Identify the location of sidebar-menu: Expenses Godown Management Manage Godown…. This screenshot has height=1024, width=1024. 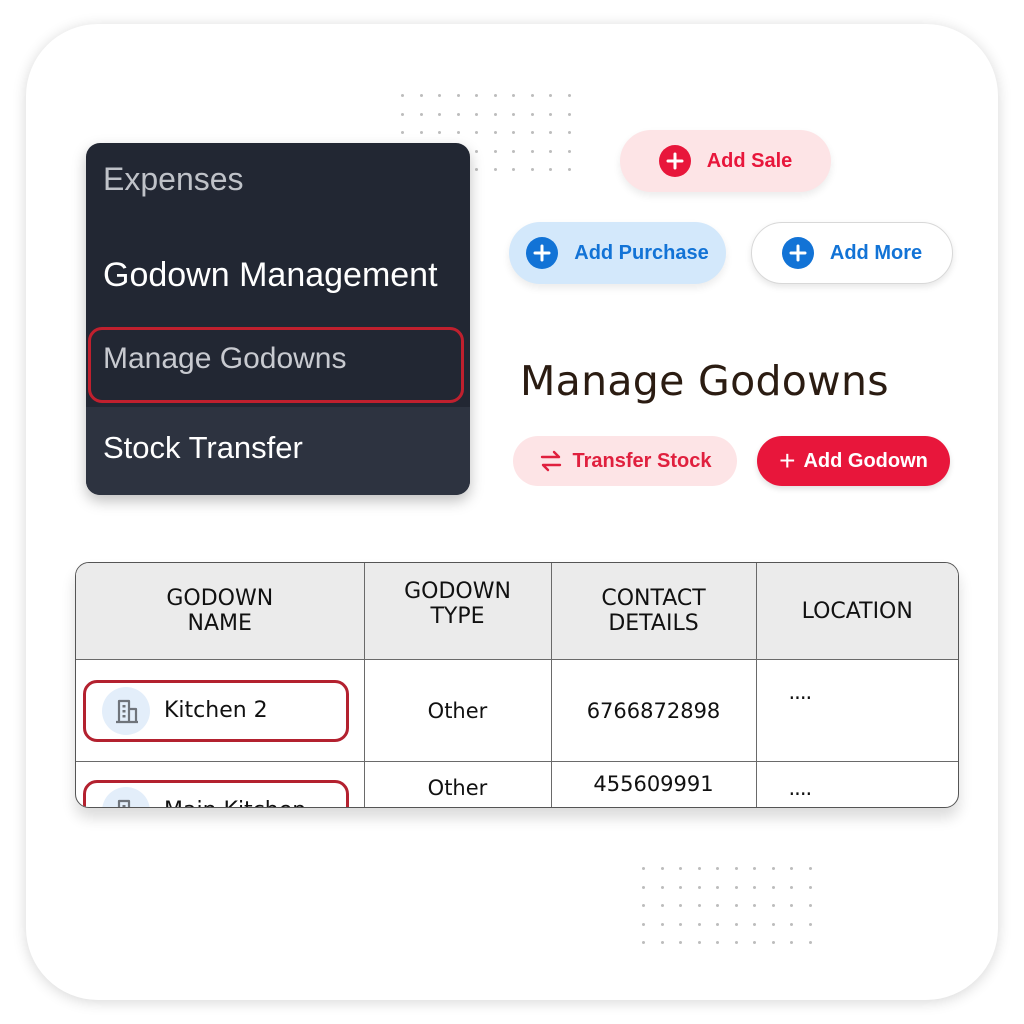
(278, 319).